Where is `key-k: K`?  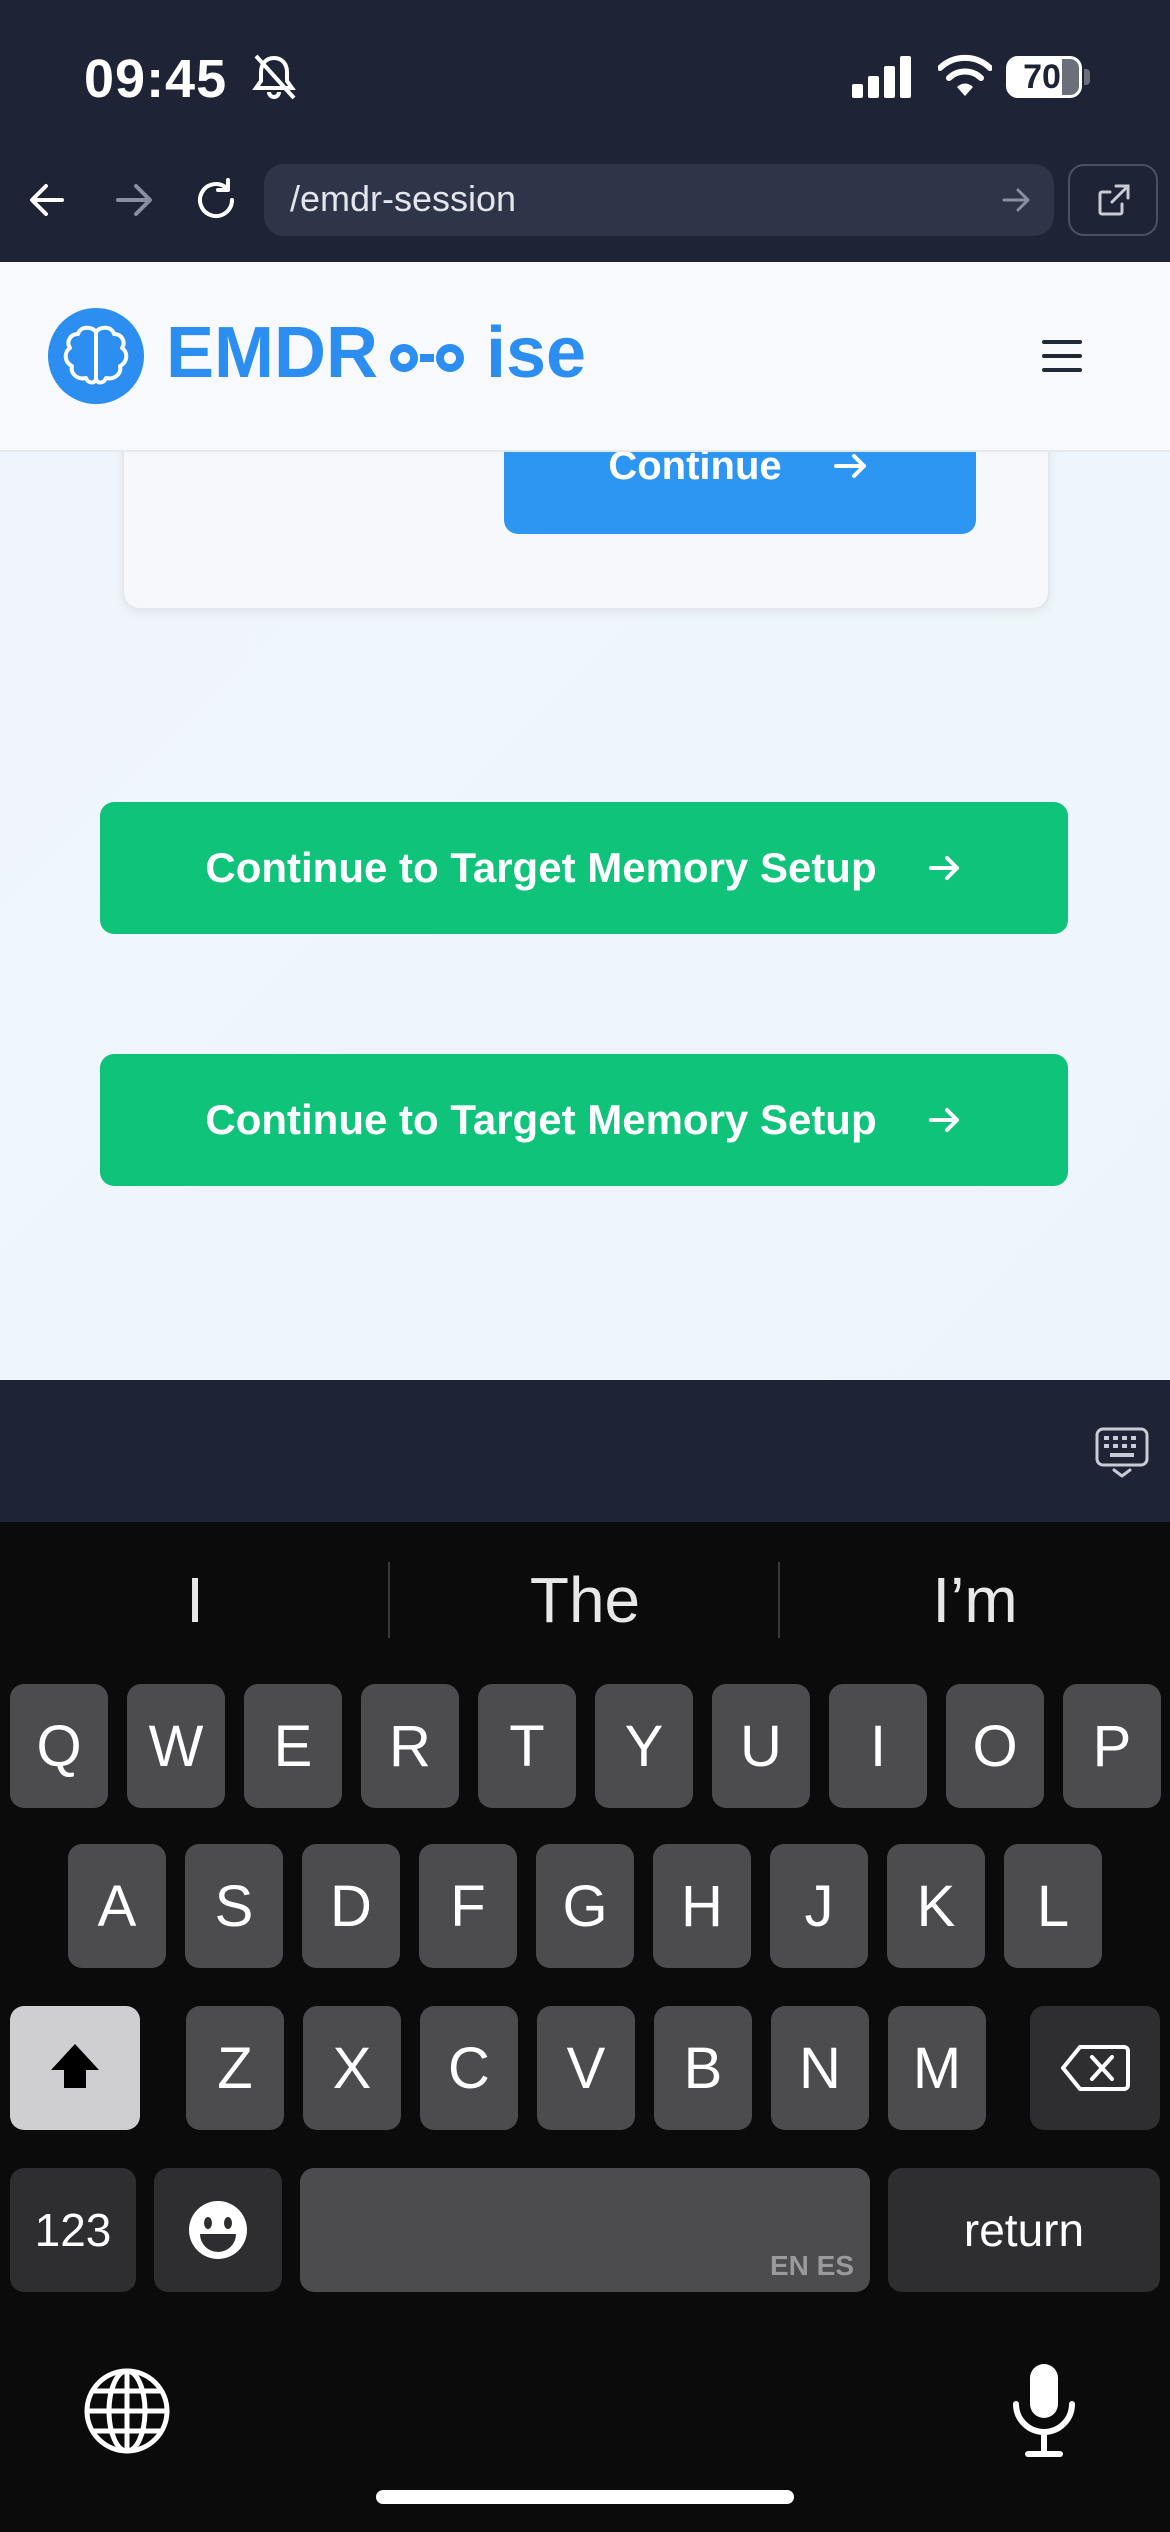
key-k: K is located at coordinates (936, 1906).